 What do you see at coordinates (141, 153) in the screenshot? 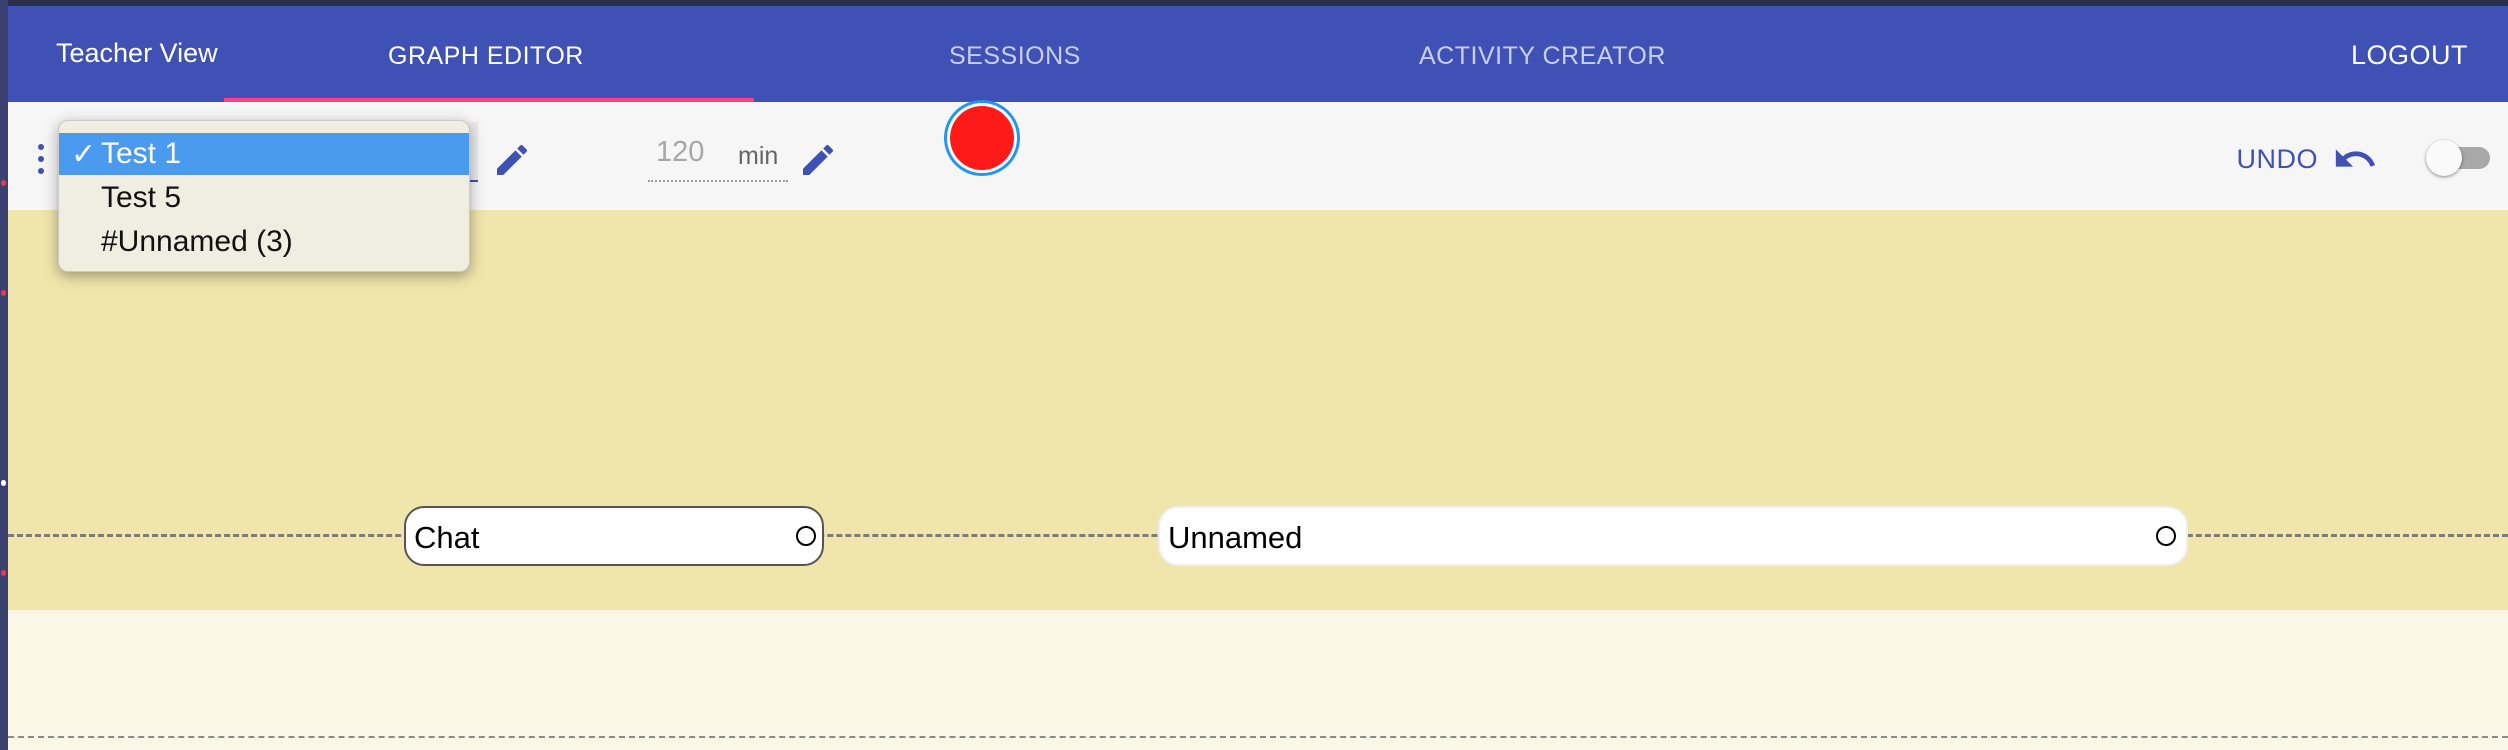
I see `option-label: Test 1` at bounding box center [141, 153].